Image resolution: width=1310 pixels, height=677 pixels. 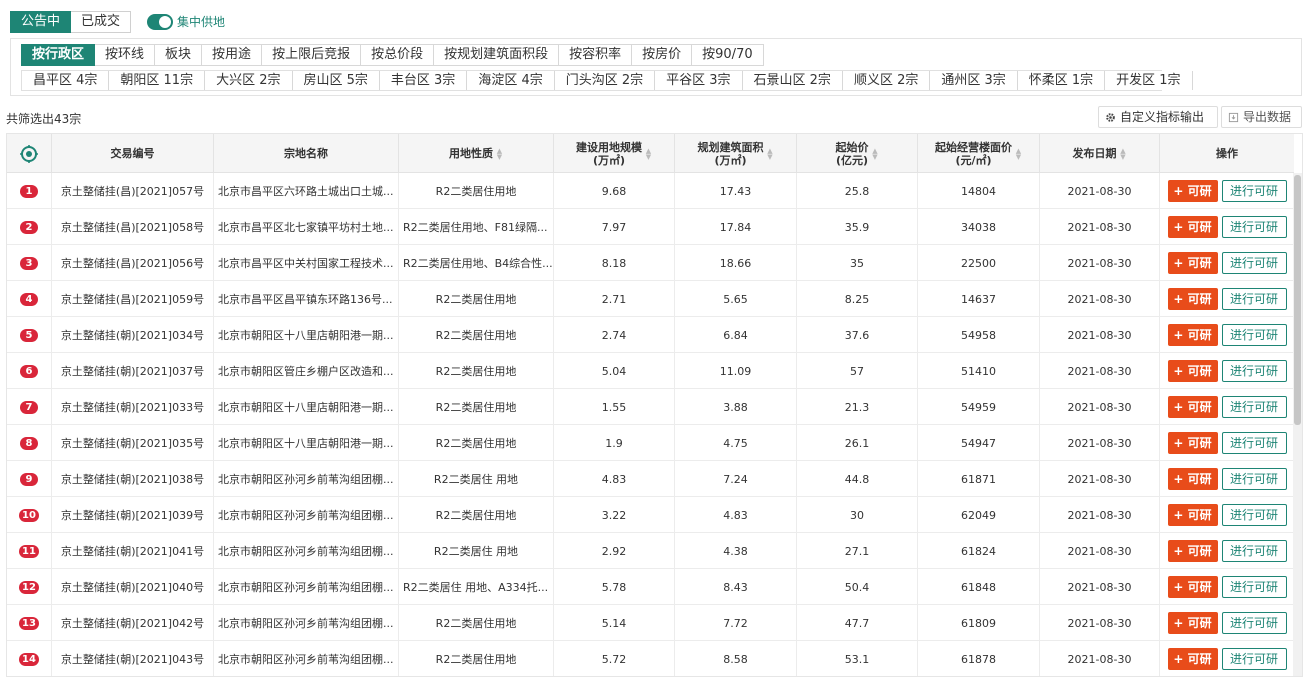 What do you see at coordinates (58, 55) in the screenshot?
I see `dimension-tab: 按行政区` at bounding box center [58, 55].